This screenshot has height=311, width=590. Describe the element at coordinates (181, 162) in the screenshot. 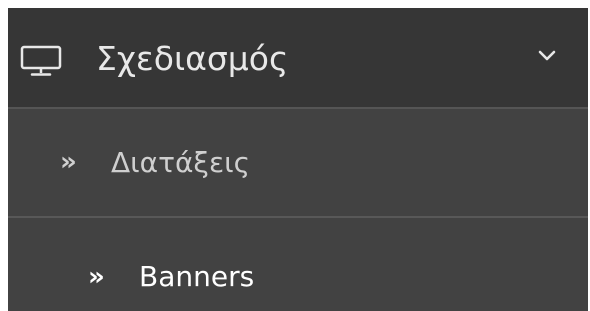

I see `menu-item-label: Διατάξεις` at that location.